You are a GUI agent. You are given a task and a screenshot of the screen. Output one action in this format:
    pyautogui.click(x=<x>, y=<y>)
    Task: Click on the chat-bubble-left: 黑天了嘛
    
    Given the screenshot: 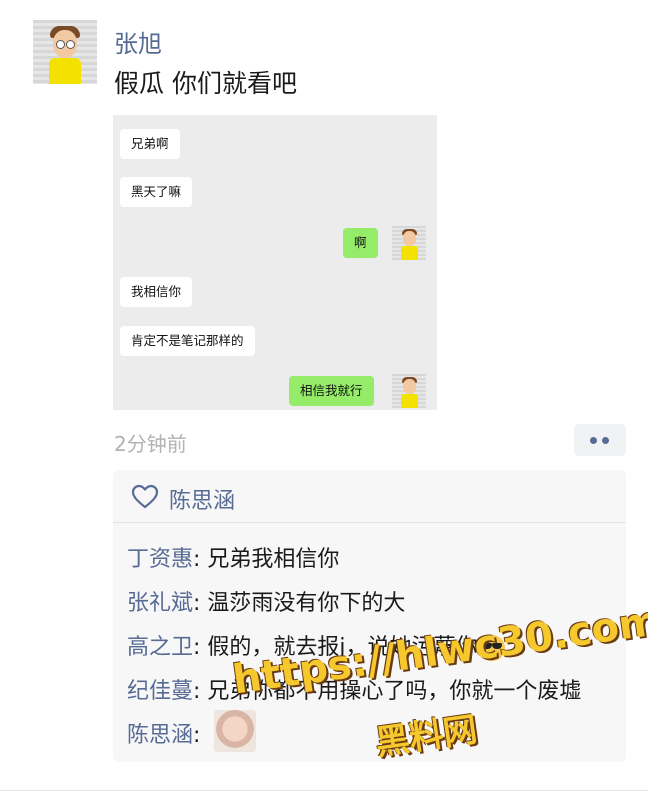 What is the action you would take?
    pyautogui.click(x=156, y=192)
    